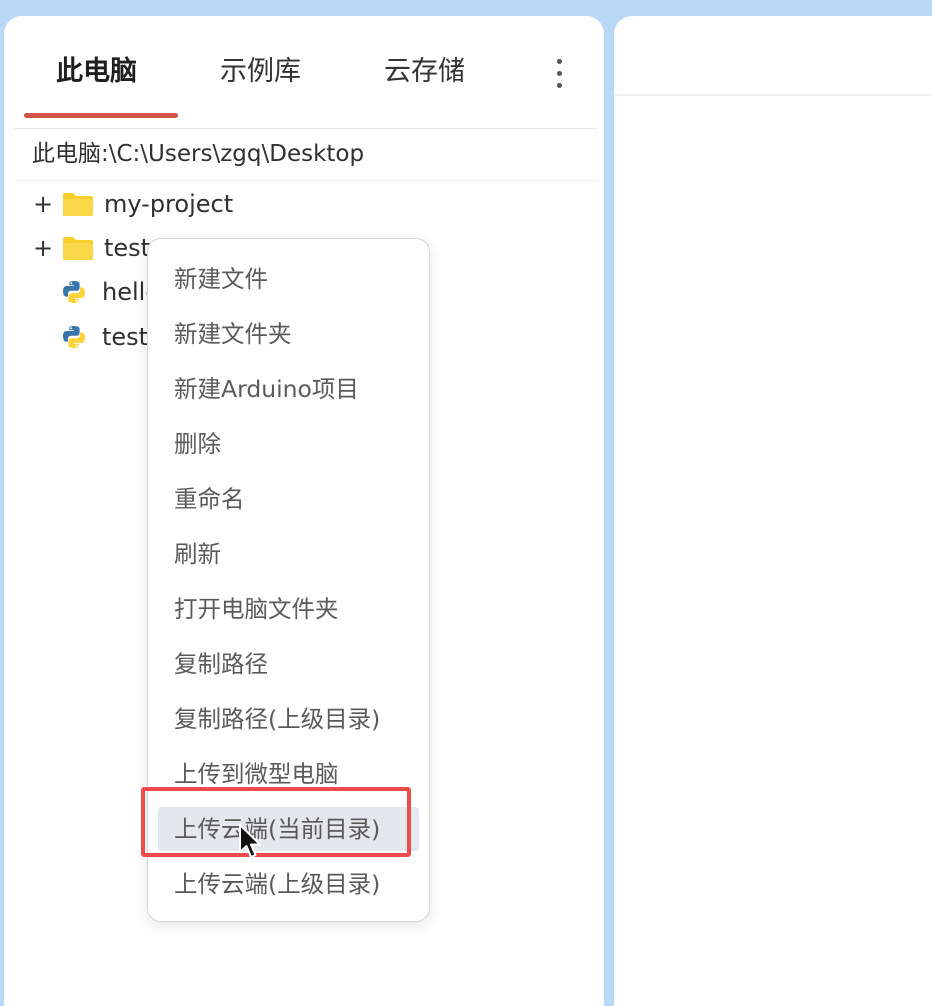 This screenshot has height=1006, width=932. What do you see at coordinates (288, 499) in the screenshot?
I see `menu-item-rename: 重命名` at bounding box center [288, 499].